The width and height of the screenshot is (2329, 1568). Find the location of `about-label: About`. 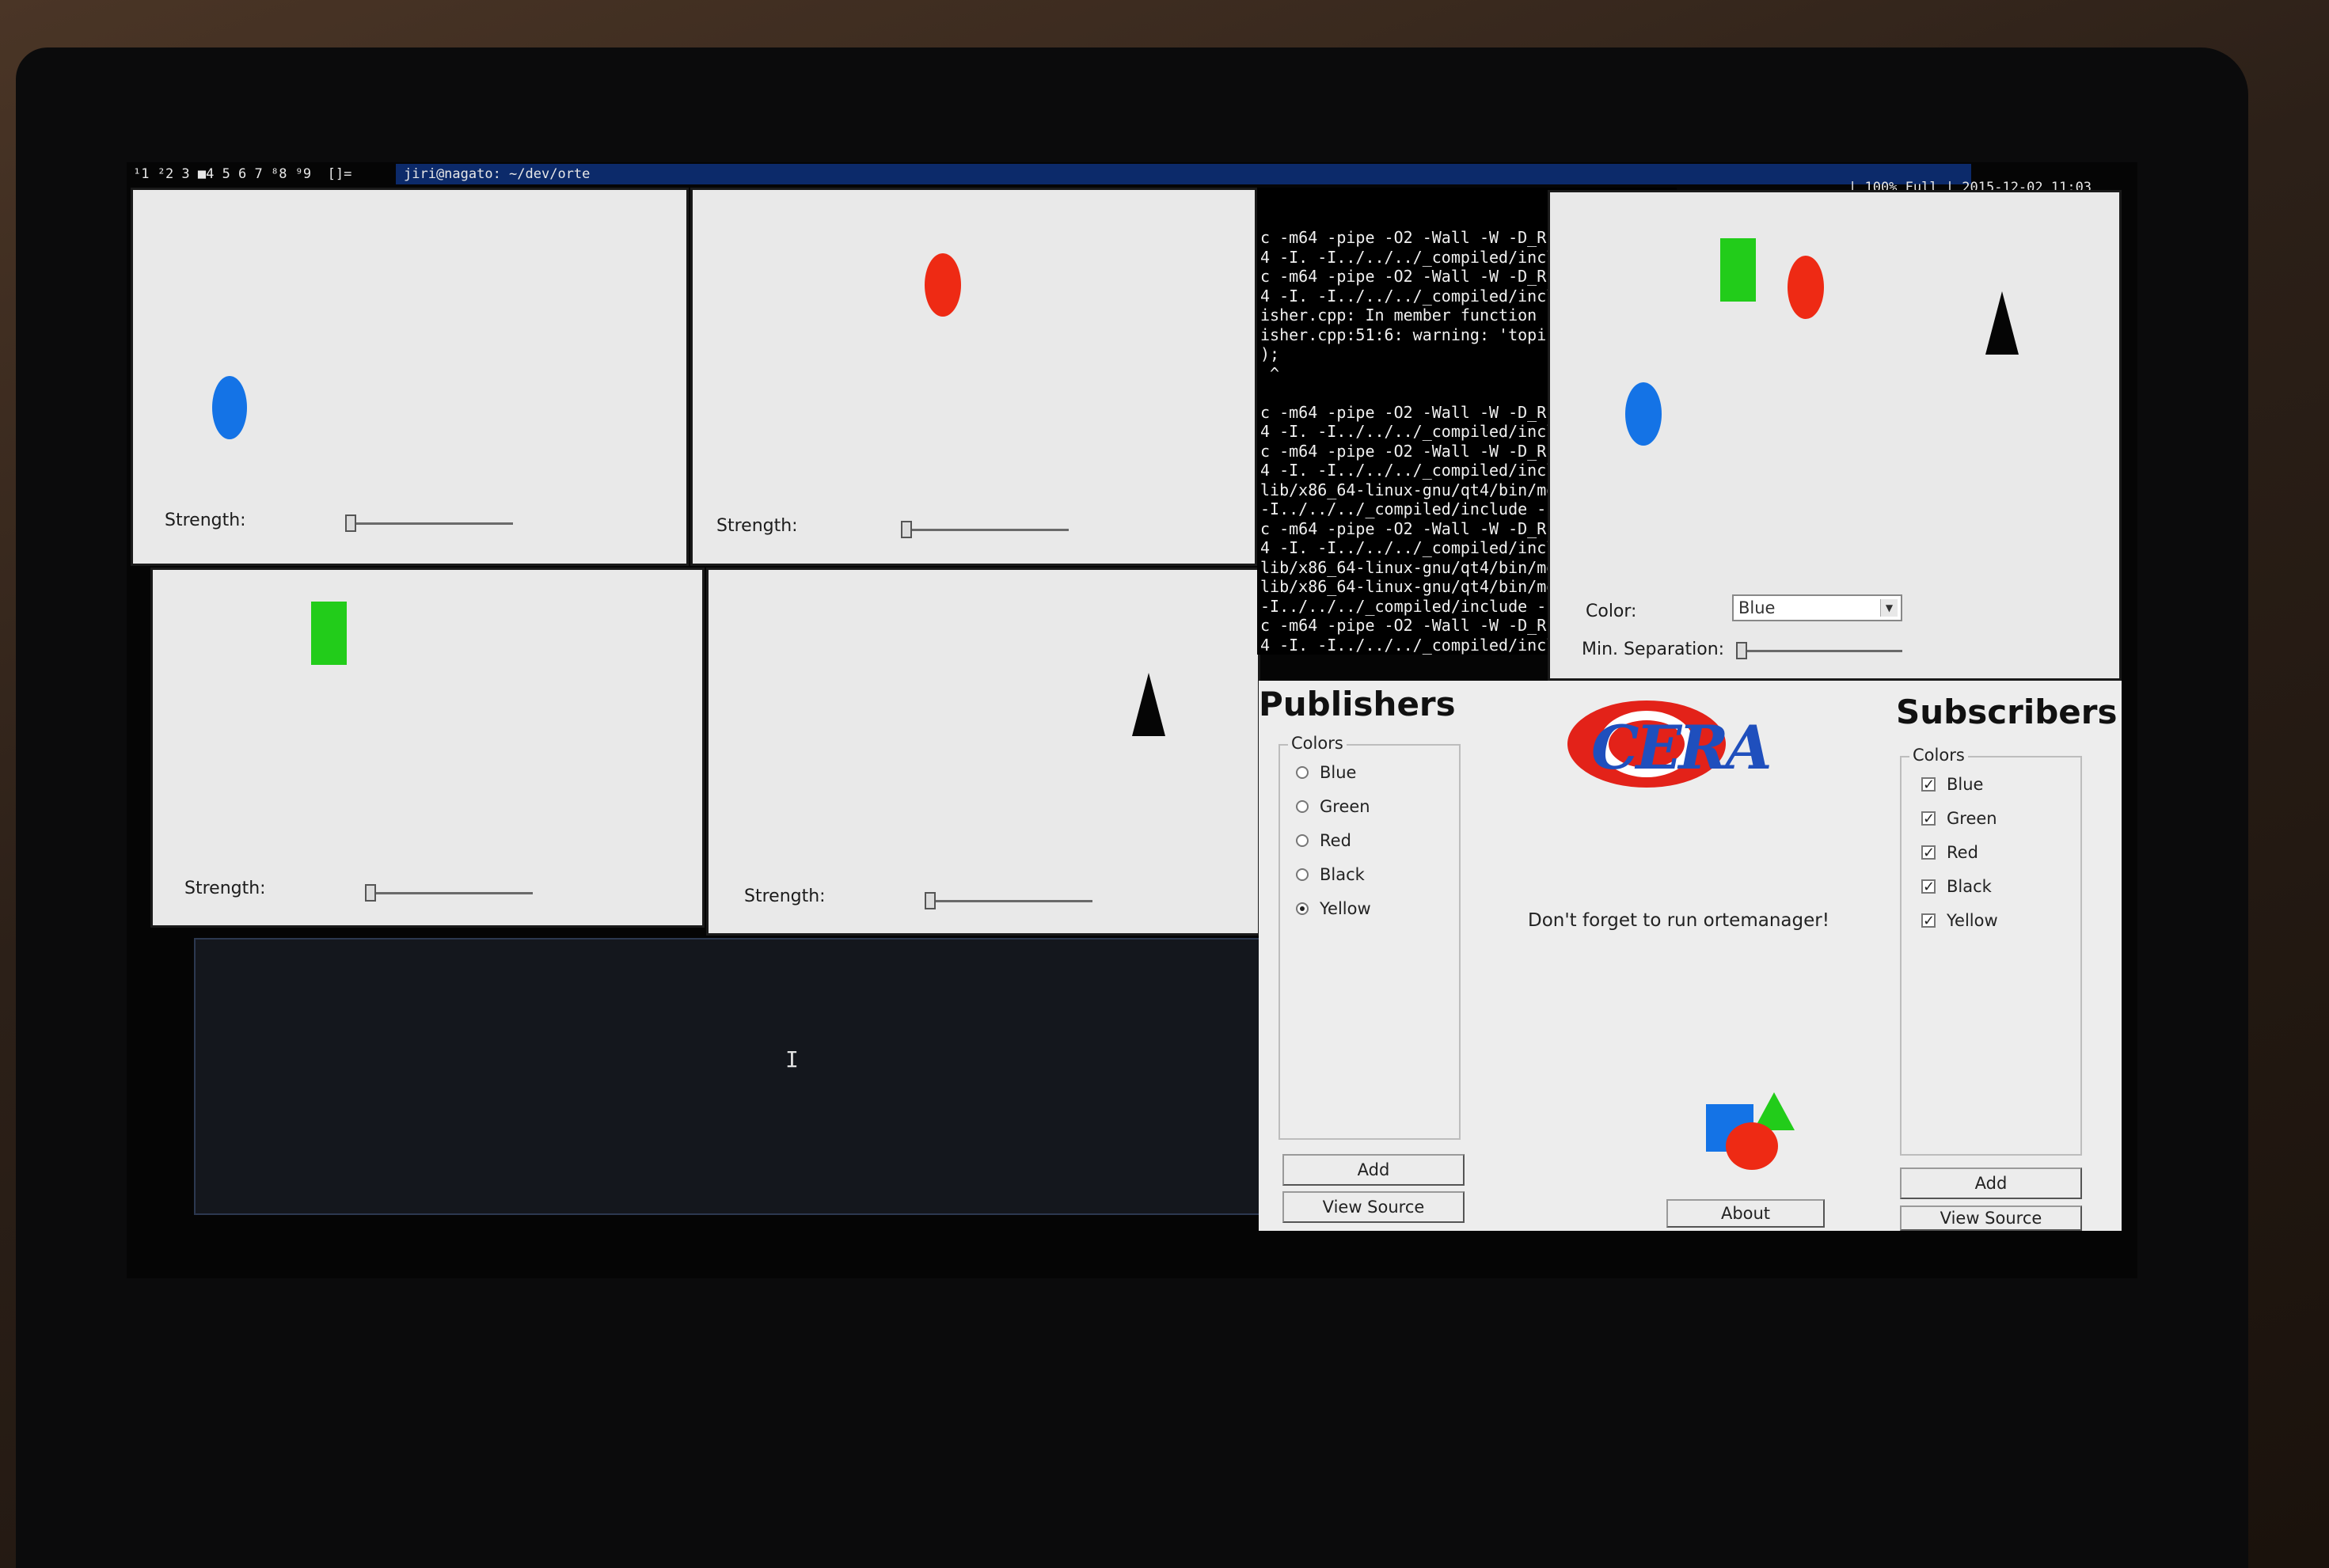

about-label: About is located at coordinates (1745, 1213).